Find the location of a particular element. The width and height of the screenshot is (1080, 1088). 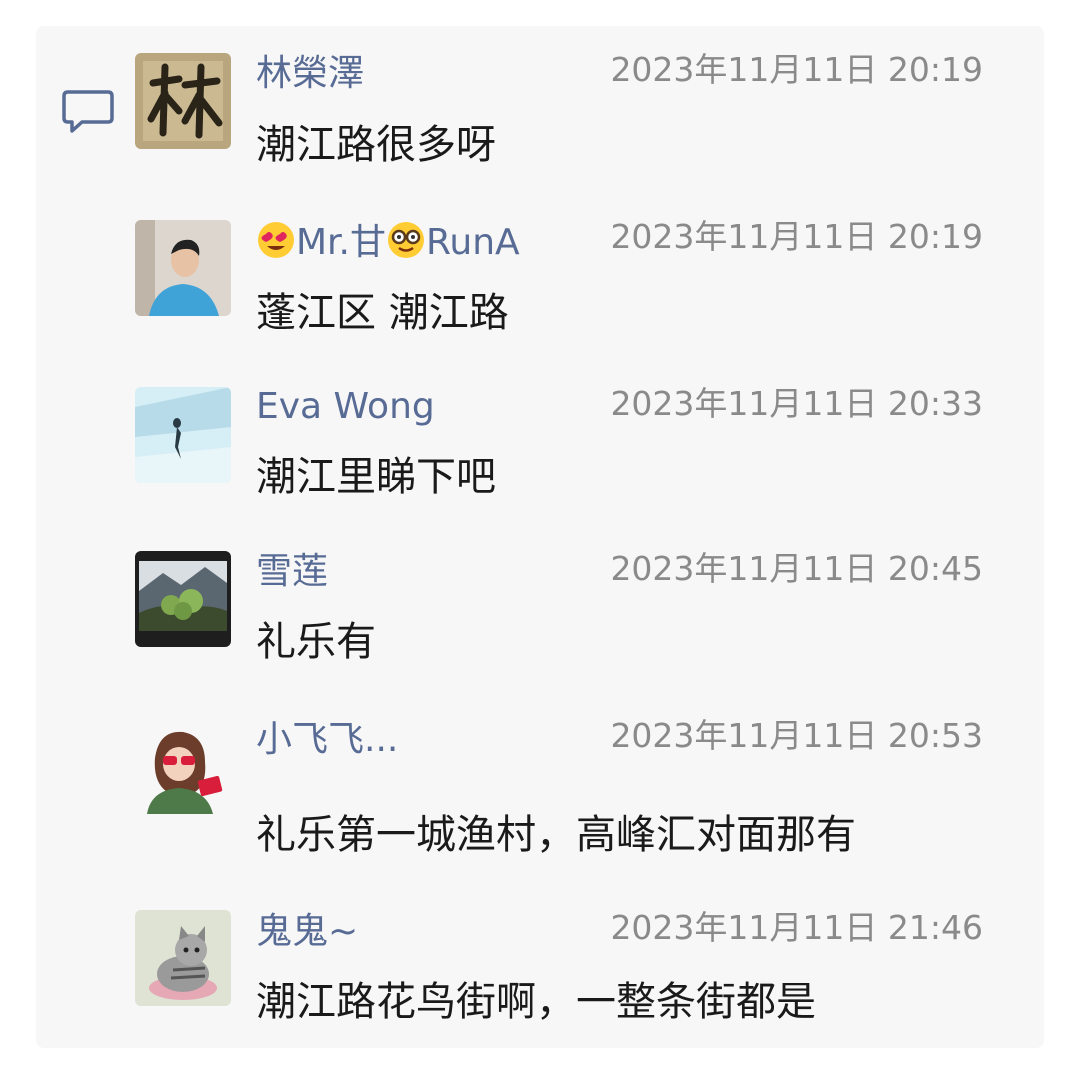

nerd-face-emoji-icon is located at coordinates (406, 240).